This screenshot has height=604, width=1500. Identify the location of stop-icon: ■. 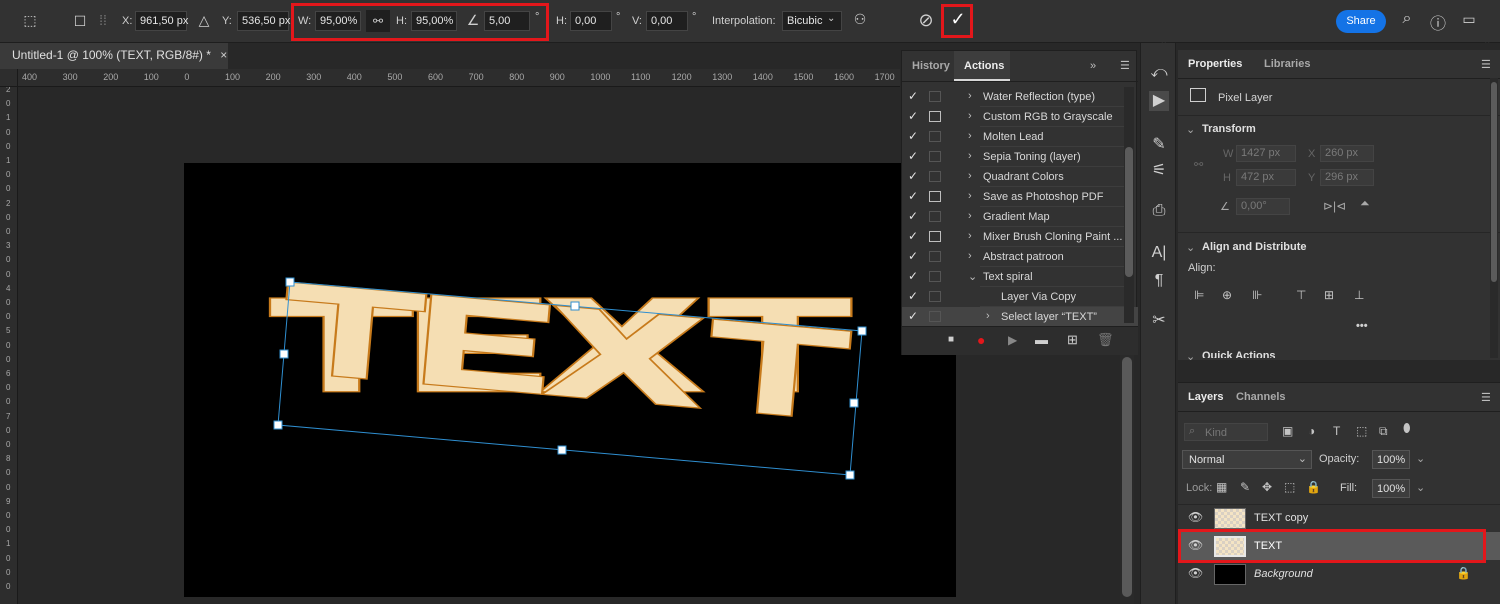
(951, 339).